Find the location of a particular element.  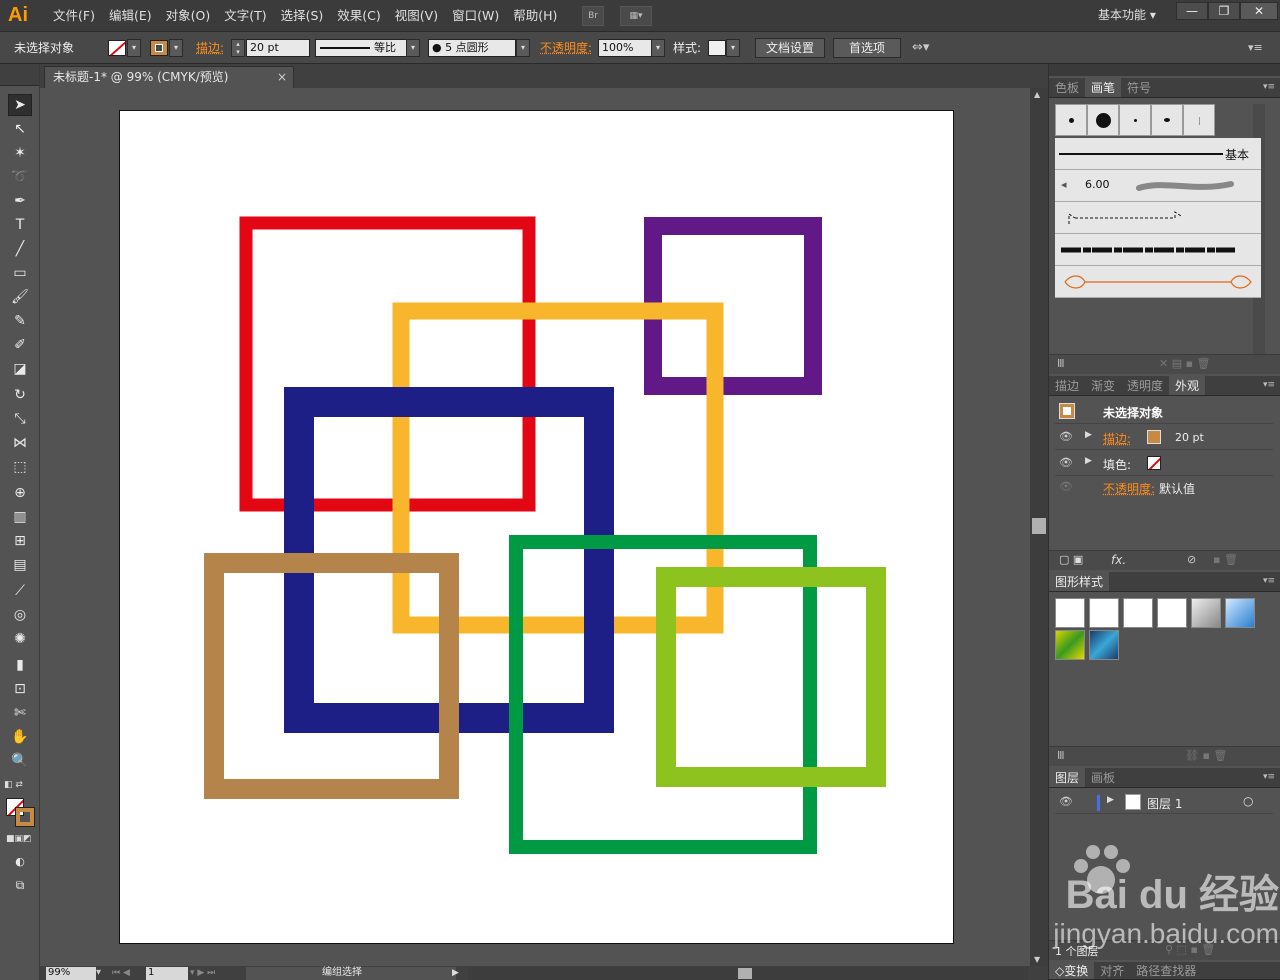

blend-tool-icon: ◎ is located at coordinates (20, 615).